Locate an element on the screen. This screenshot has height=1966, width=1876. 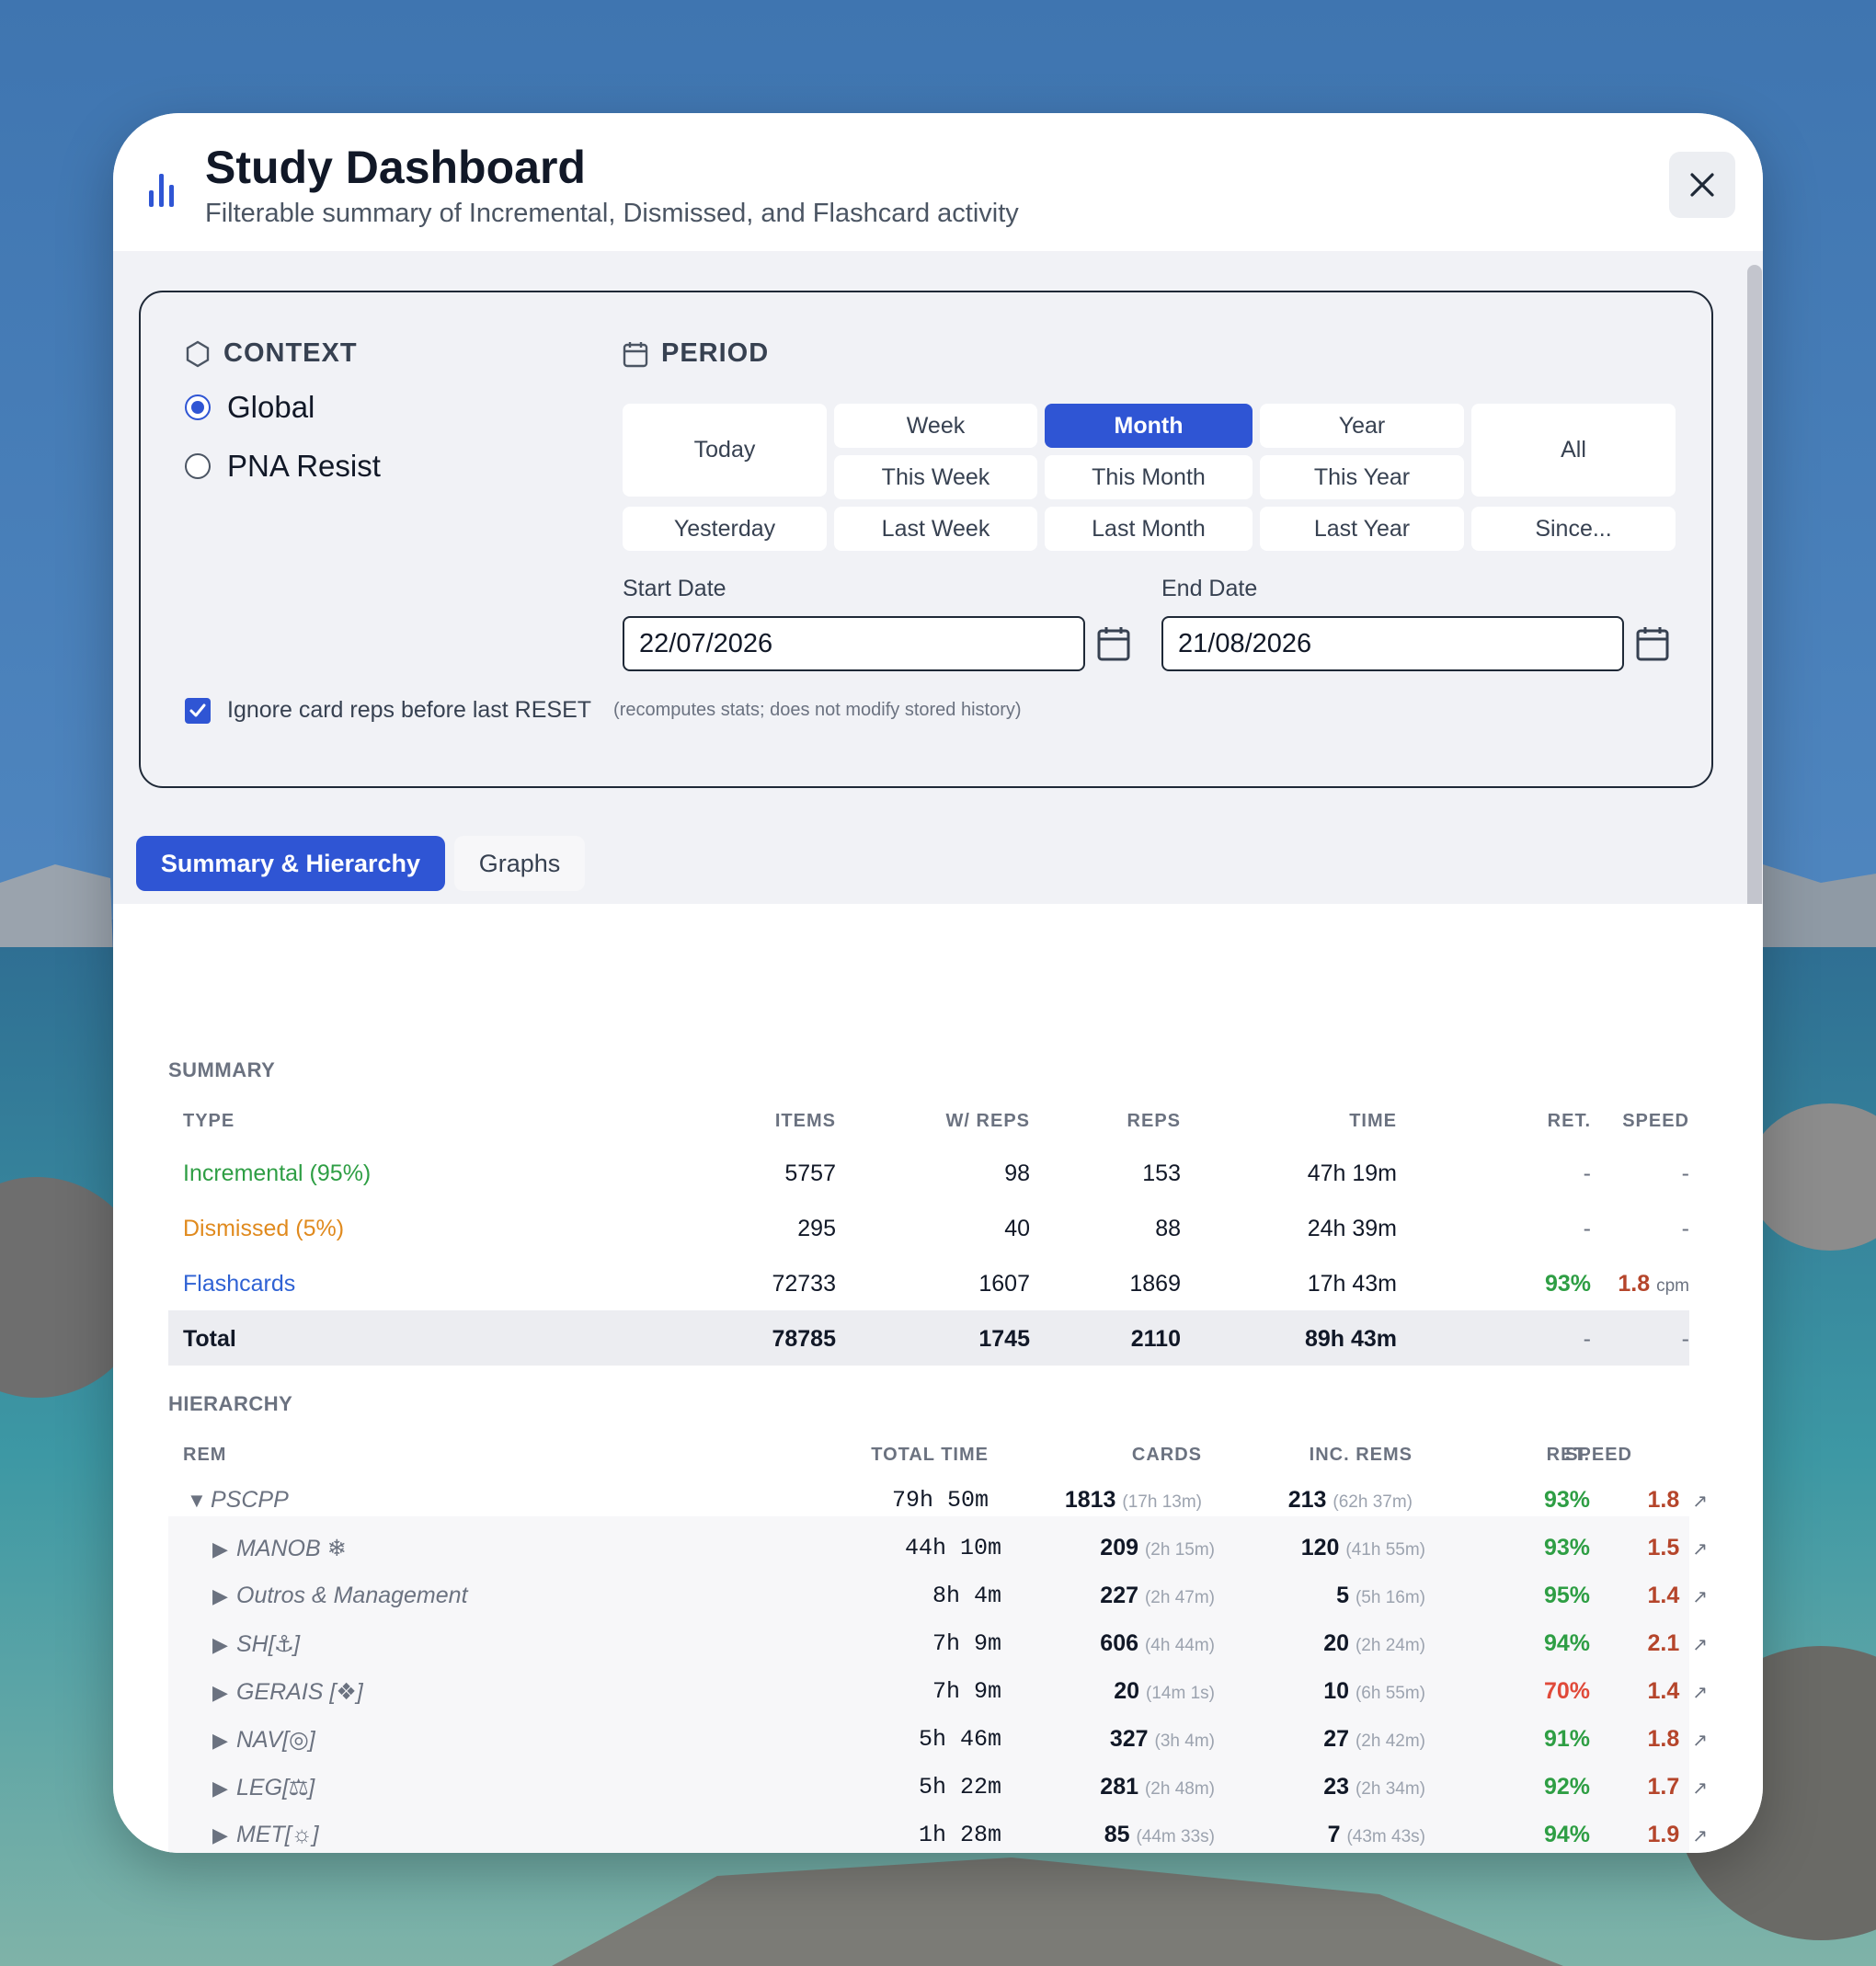
tab-summary-hierarchy: Summary & Hierarchy is located at coordinates (290, 863).